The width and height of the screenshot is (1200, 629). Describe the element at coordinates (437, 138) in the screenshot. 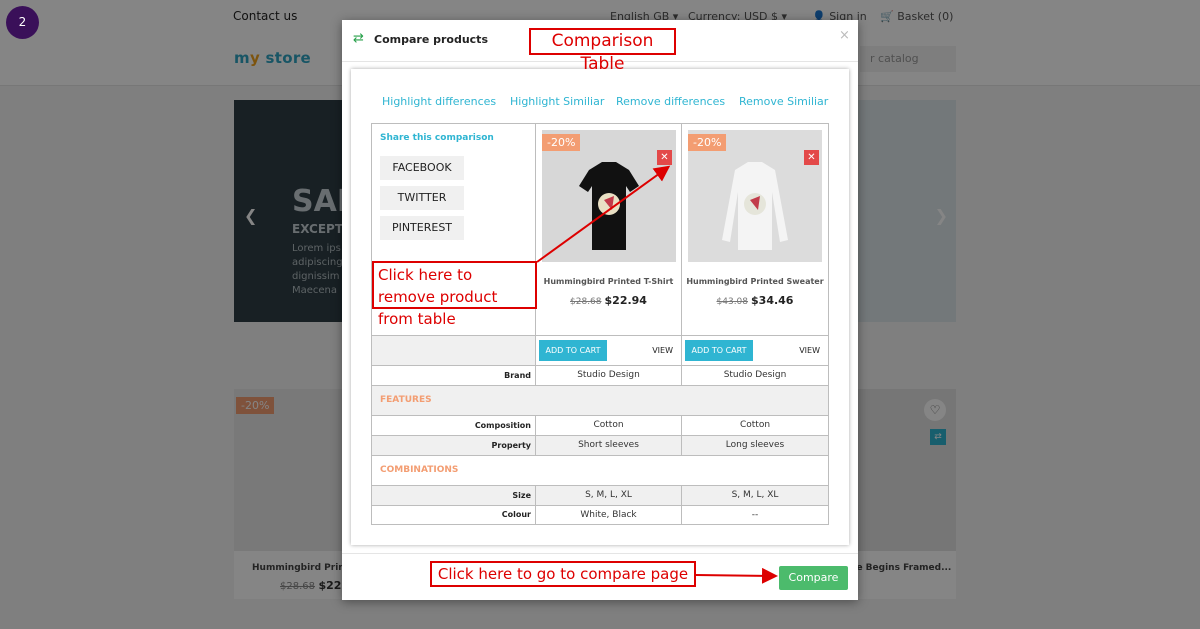

I see `share-title: Share this comparison` at that location.